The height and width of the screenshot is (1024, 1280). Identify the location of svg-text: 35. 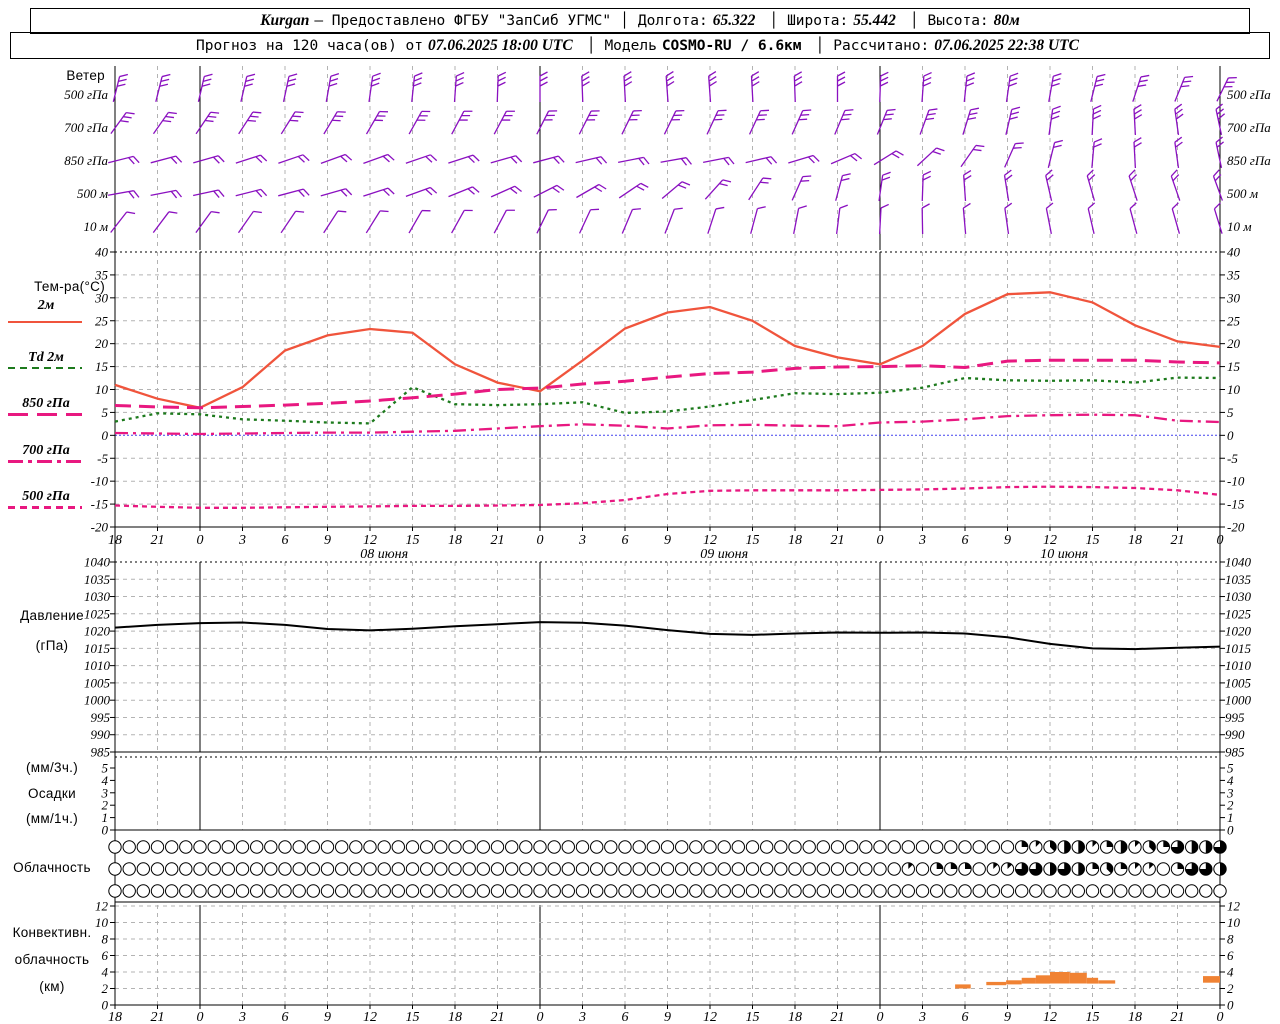
(1233, 274).